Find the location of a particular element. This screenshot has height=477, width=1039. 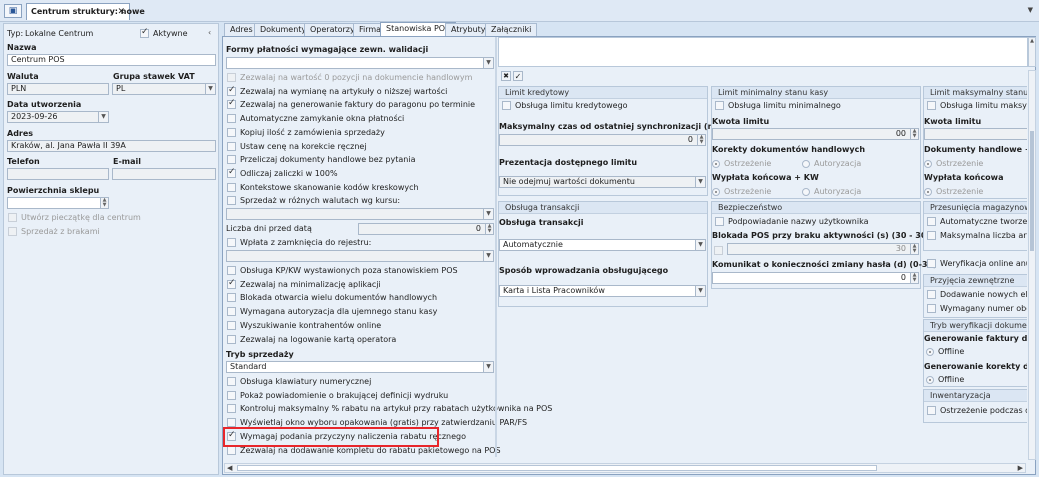

telefon-input is located at coordinates (58, 174).